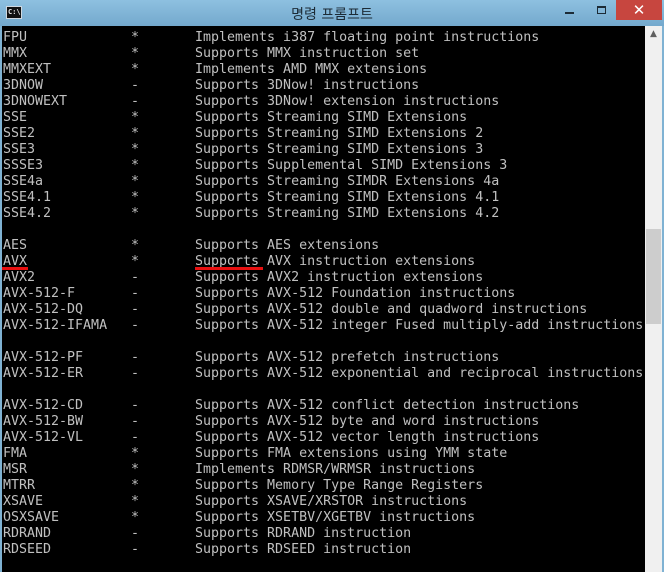  I want to click on feature-description: Supports XSETBV/XGETBV instructions, so click(335, 517).